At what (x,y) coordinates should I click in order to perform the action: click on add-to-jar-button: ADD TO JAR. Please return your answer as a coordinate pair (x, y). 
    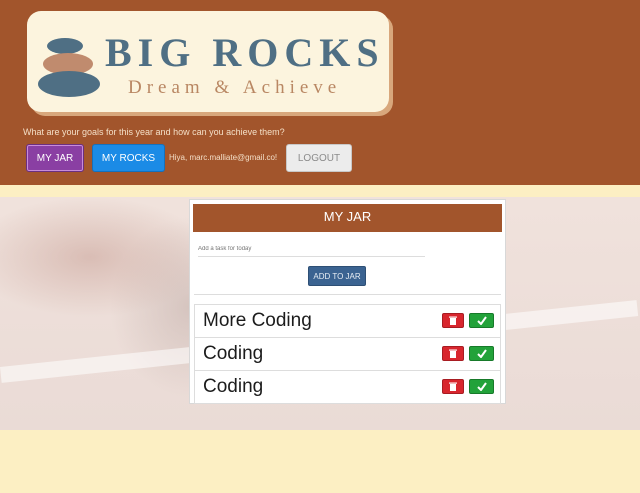
    Looking at the image, I should click on (337, 276).